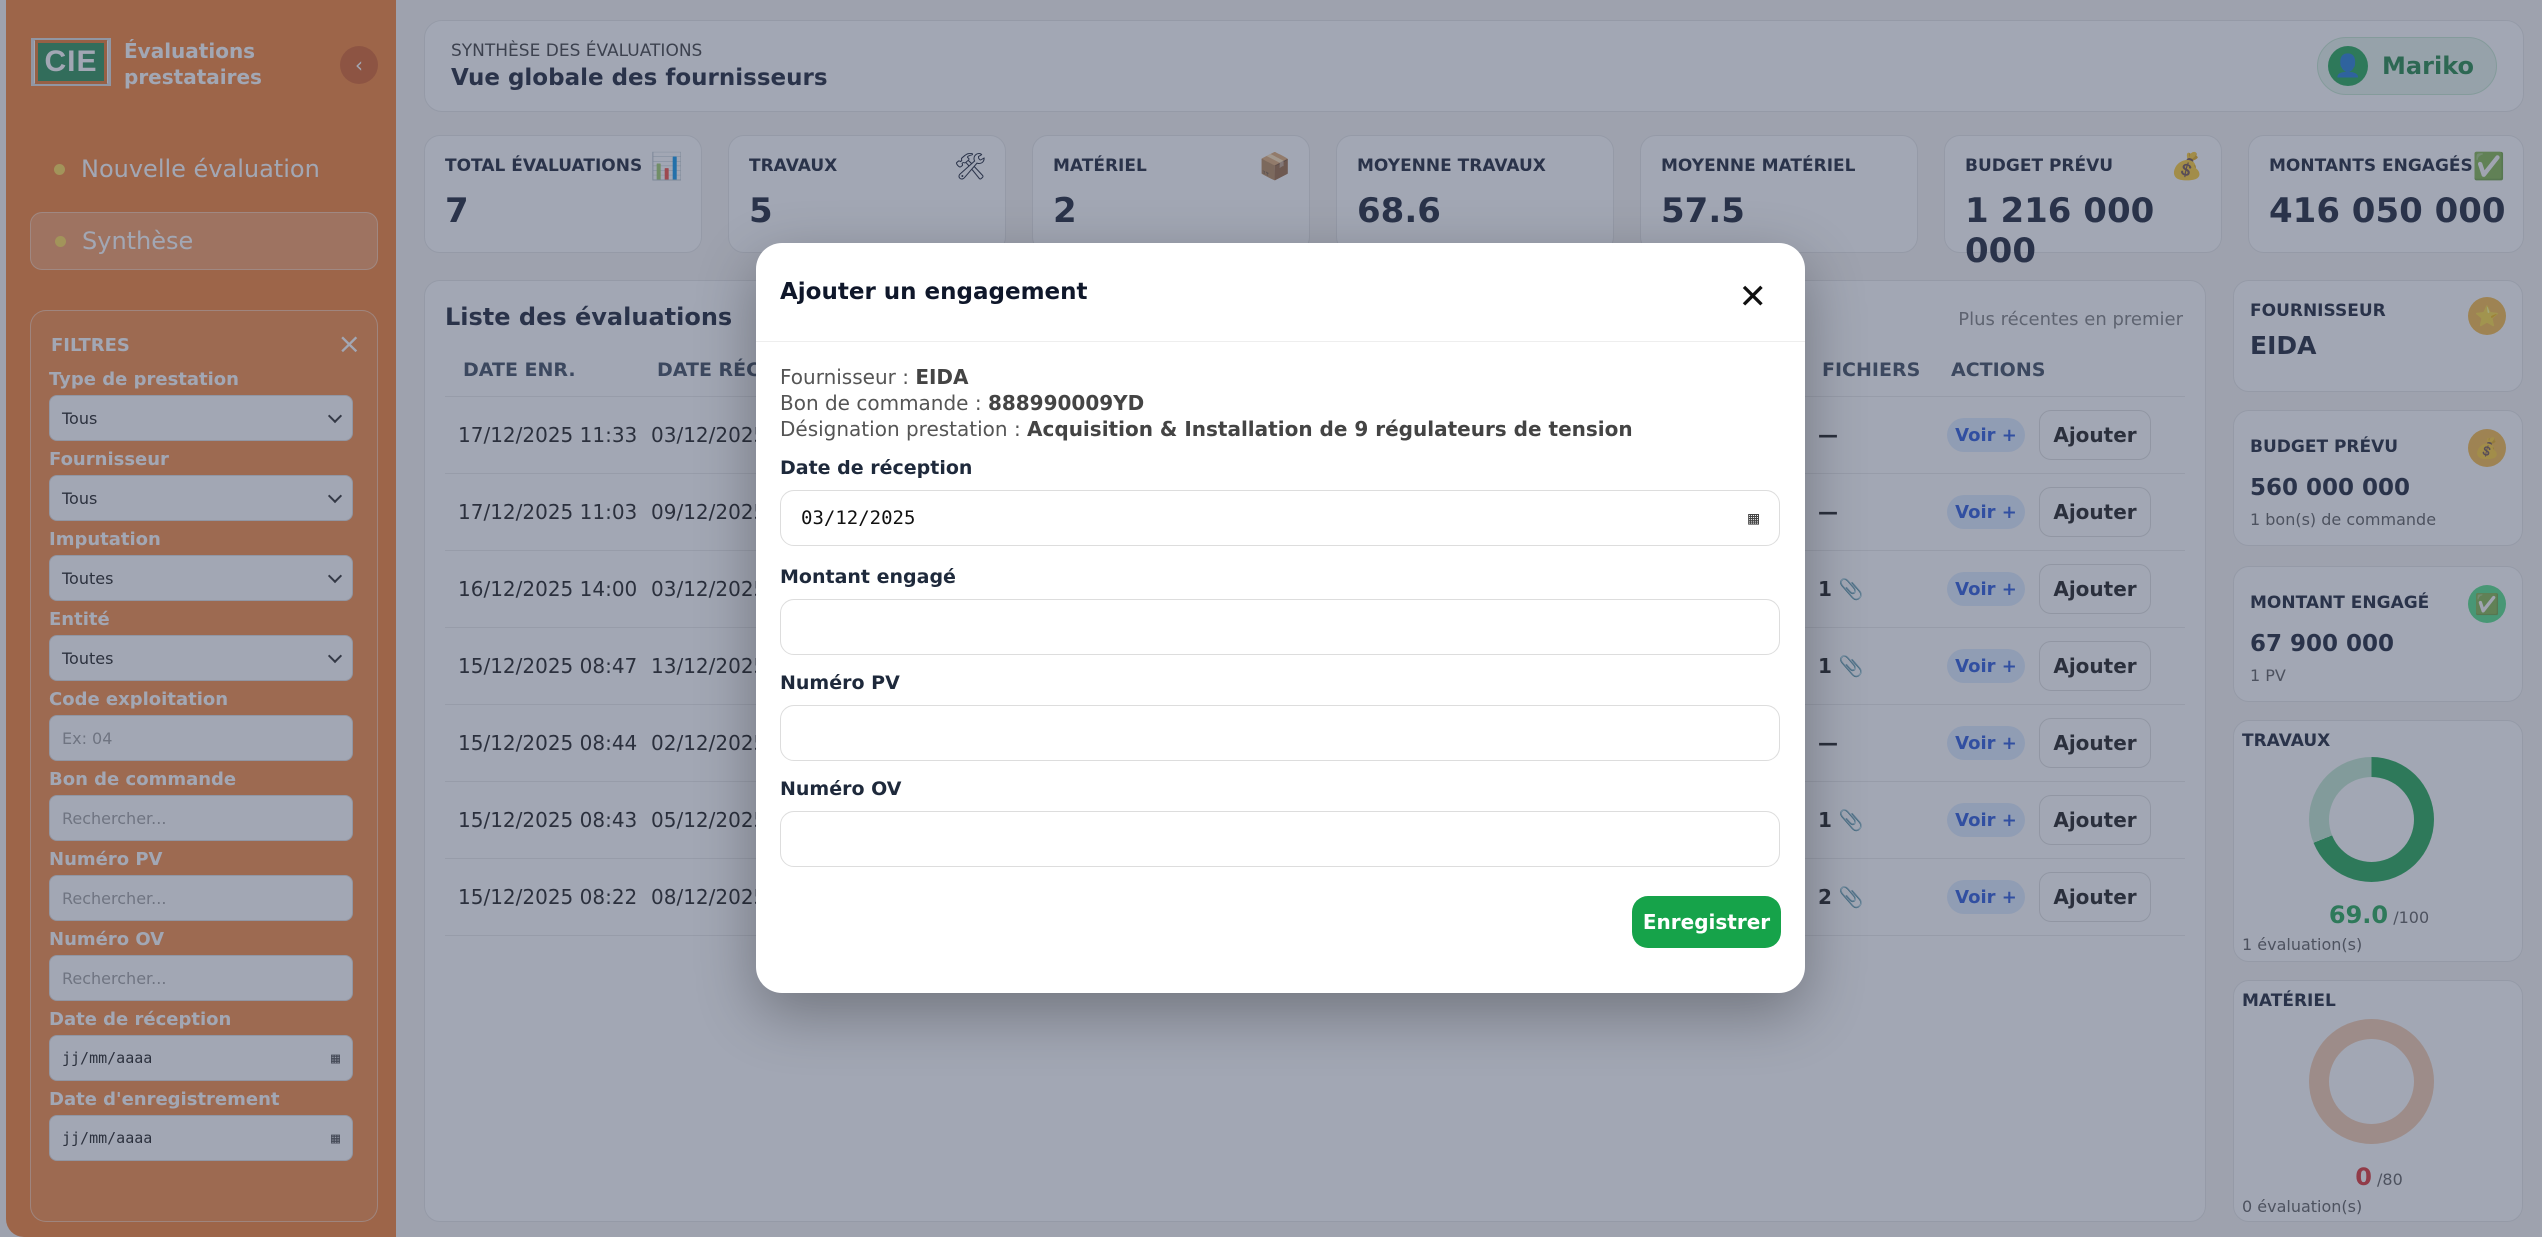  What do you see at coordinates (900, 429) in the screenshot?
I see `info-label: Désignation prestation :` at bounding box center [900, 429].